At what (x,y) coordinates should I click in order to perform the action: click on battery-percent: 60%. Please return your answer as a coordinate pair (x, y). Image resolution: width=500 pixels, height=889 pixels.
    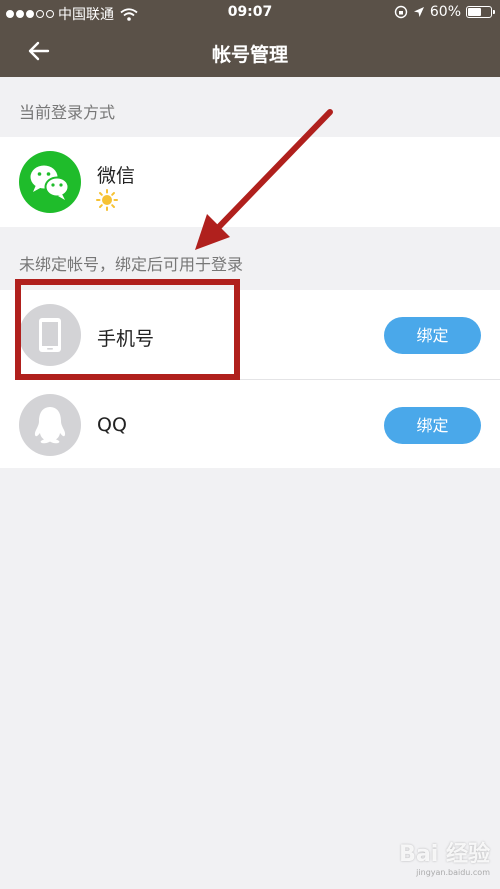
    Looking at the image, I should click on (445, 12).